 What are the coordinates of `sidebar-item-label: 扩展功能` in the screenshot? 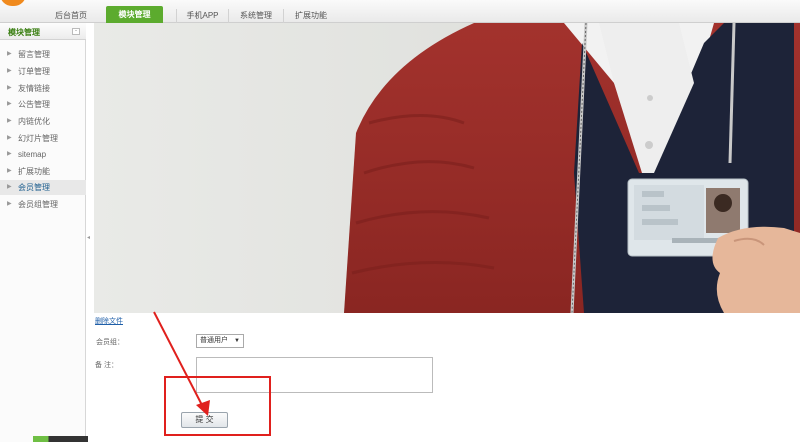 It's located at (34, 171).